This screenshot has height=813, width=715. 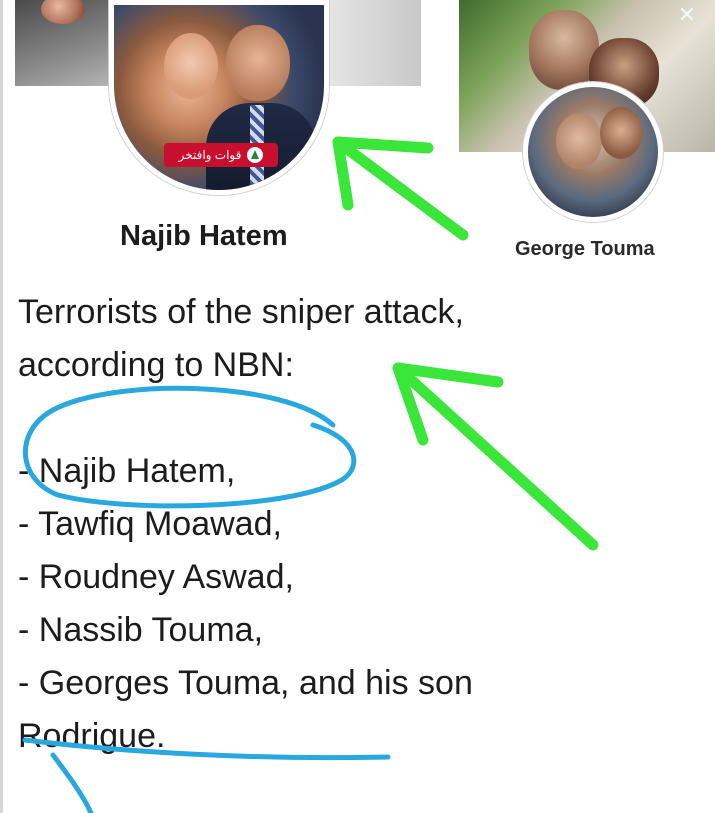 What do you see at coordinates (156, 577) in the screenshot?
I see `post-line: - Roudney Aswad,` at bounding box center [156, 577].